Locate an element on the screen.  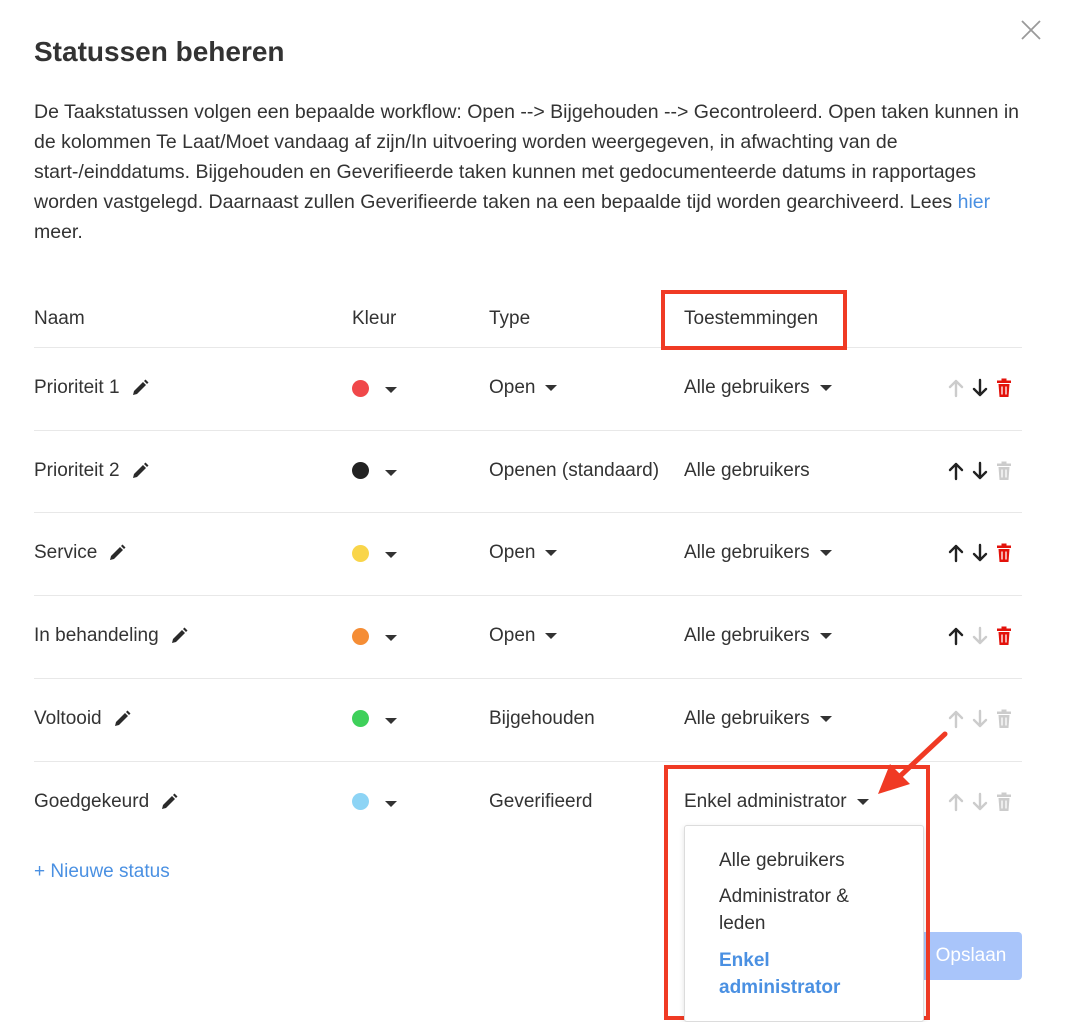
status-name-cell: Prioriteit 1 is located at coordinates (92, 388).